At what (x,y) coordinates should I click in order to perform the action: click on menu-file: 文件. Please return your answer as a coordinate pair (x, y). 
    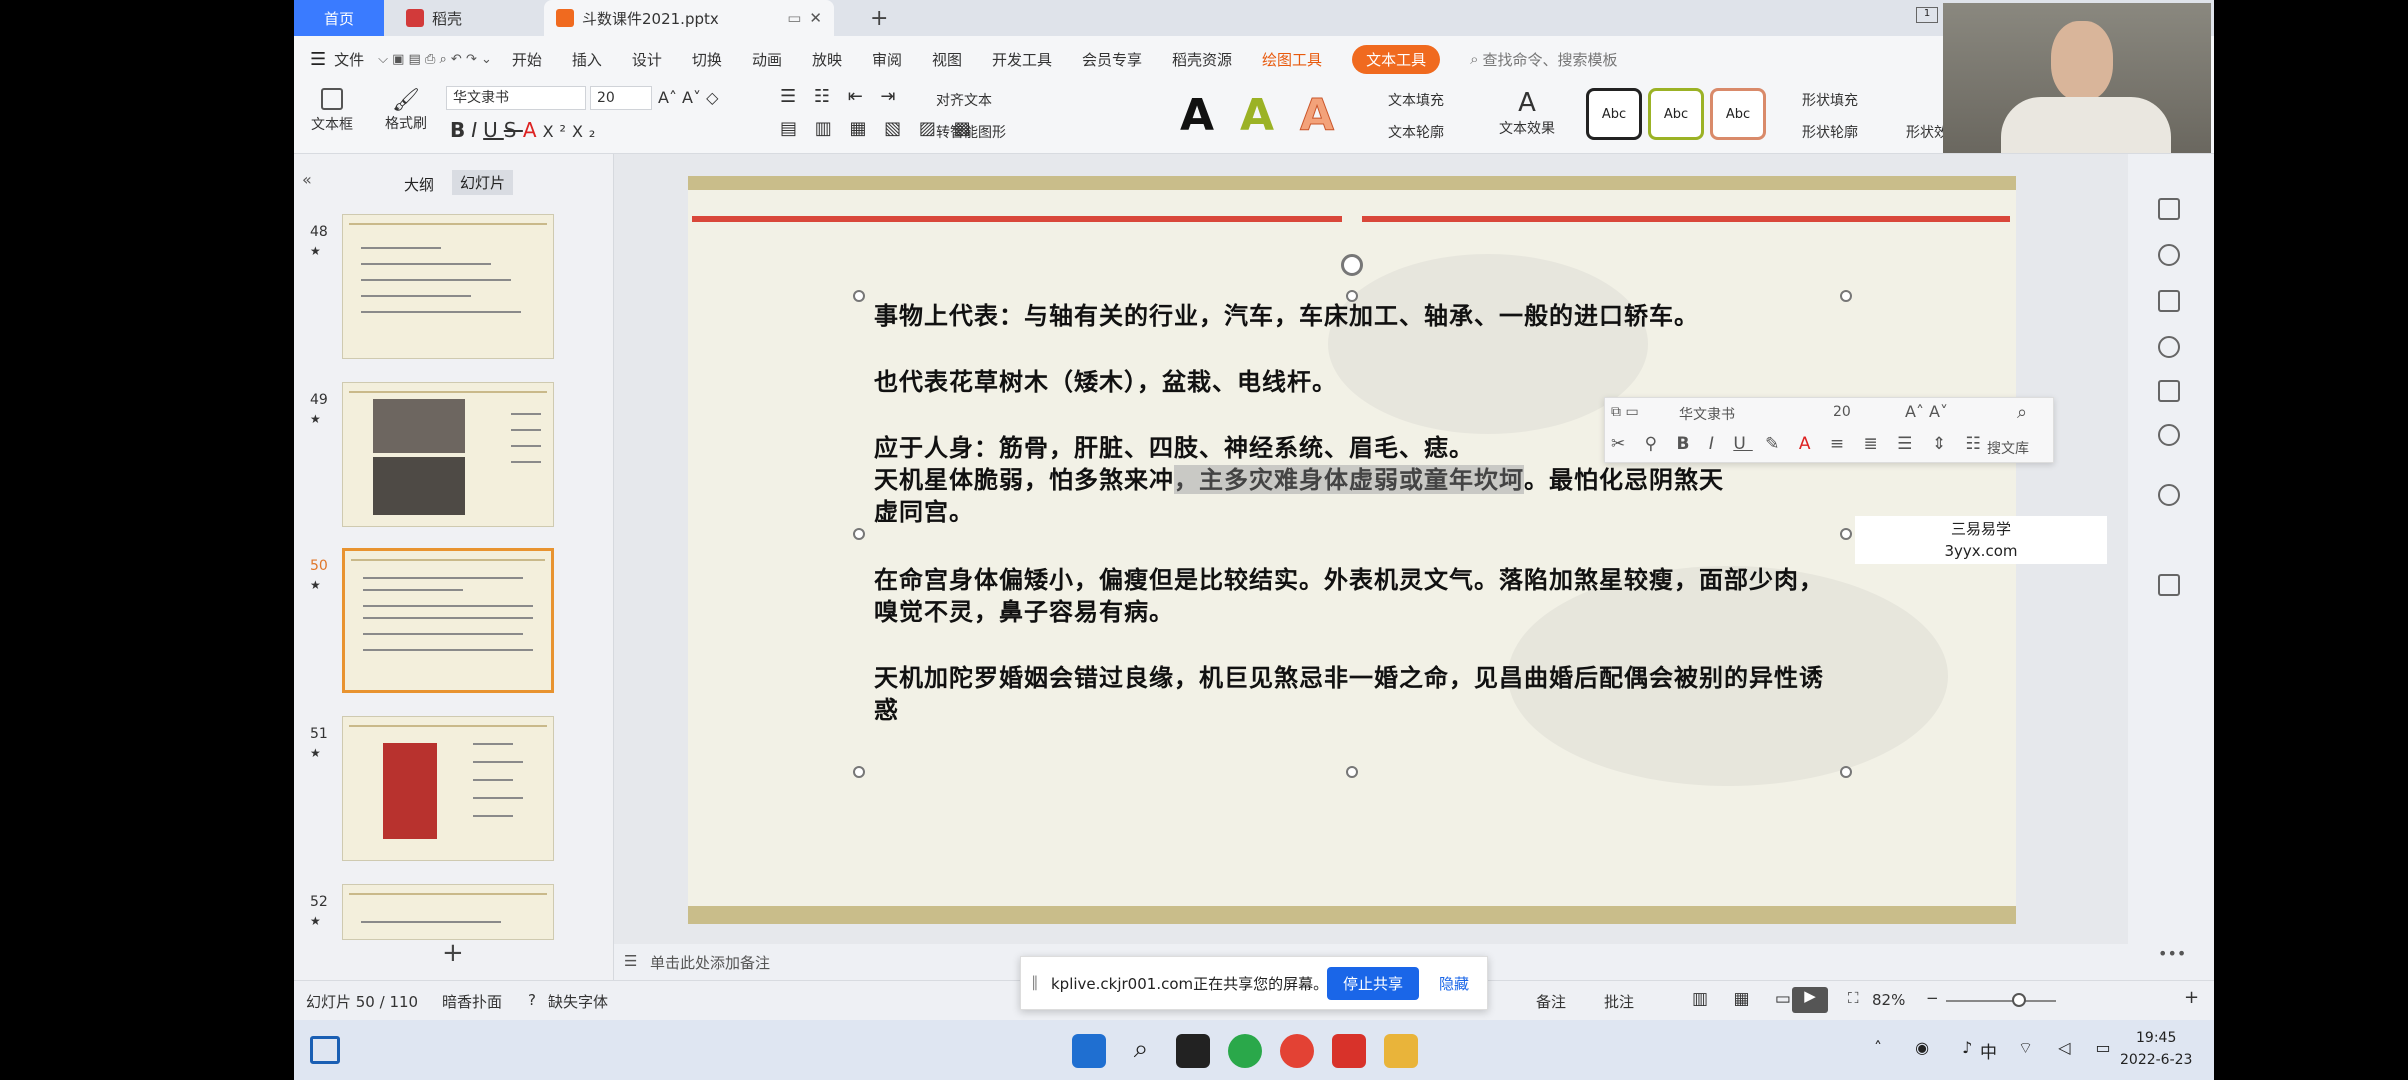
    Looking at the image, I should click on (349, 59).